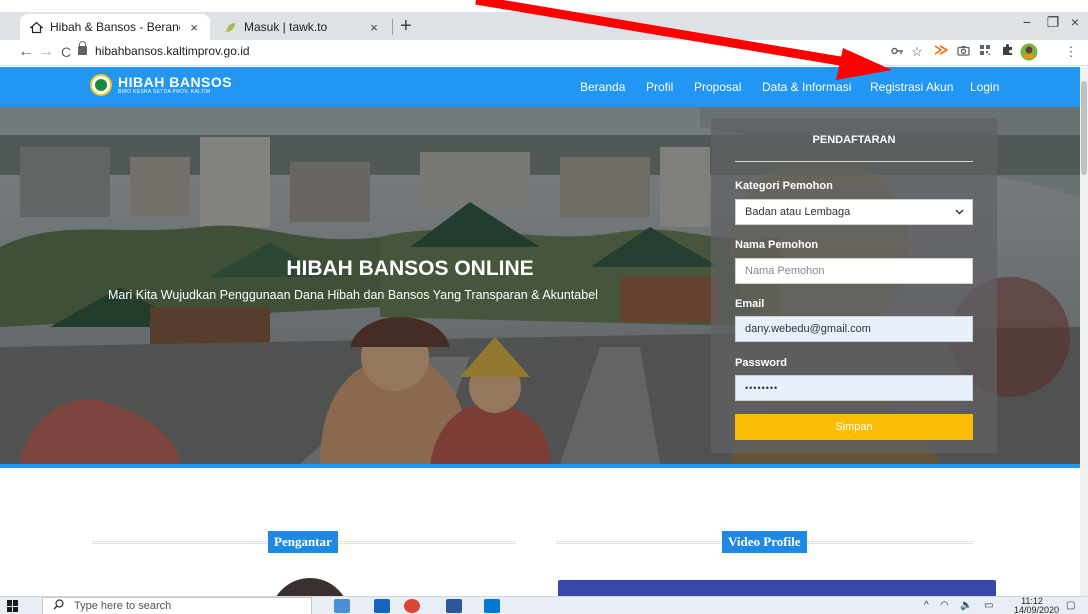  Describe the element at coordinates (1070, 605) in the screenshot. I see `notifications-icon: ▢` at that location.